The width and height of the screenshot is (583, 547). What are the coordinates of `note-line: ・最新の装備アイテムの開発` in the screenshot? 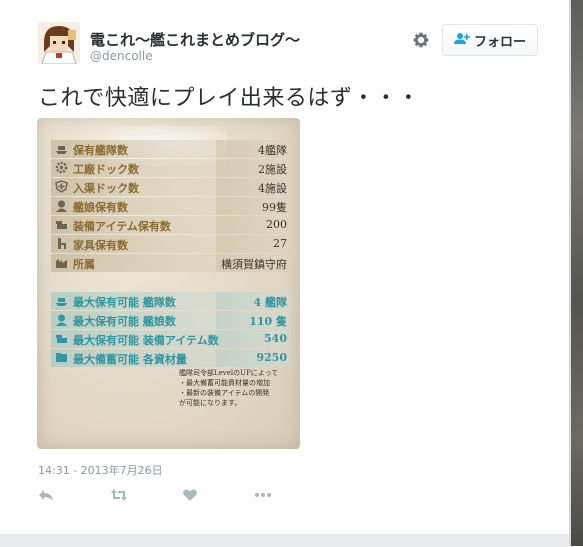 It's located at (224, 393).